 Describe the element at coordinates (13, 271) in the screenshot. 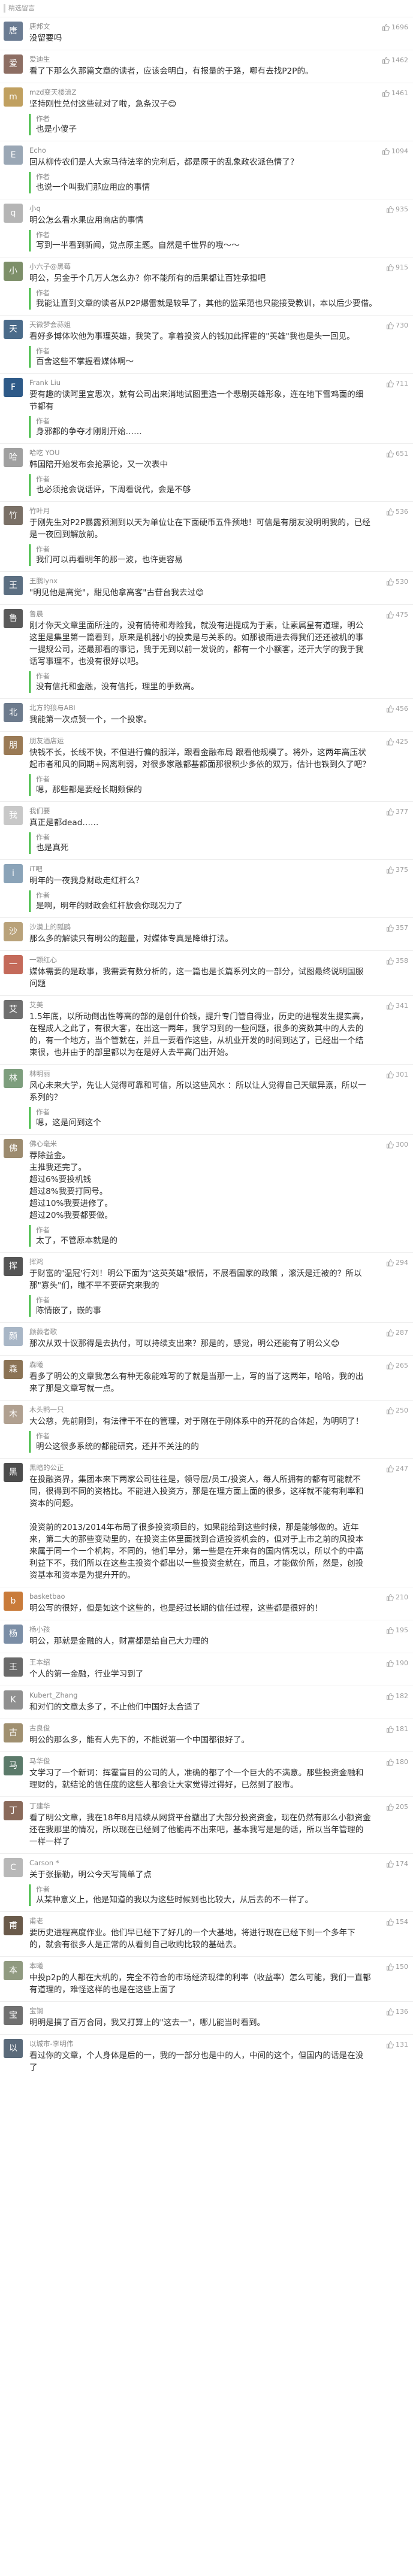

I see `avatar: 小` at that location.